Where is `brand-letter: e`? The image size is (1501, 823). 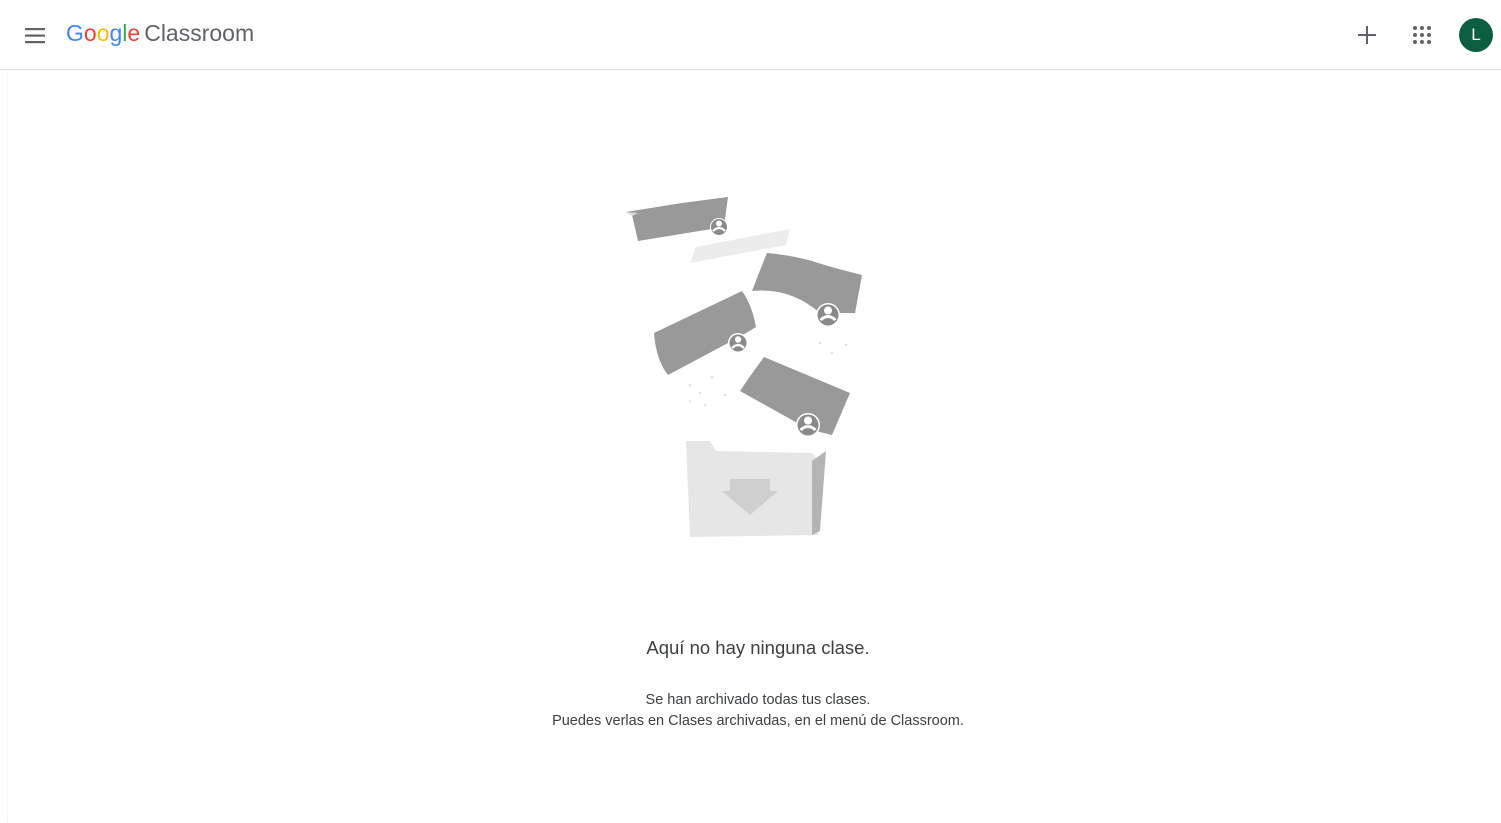
brand-letter: e is located at coordinates (134, 33).